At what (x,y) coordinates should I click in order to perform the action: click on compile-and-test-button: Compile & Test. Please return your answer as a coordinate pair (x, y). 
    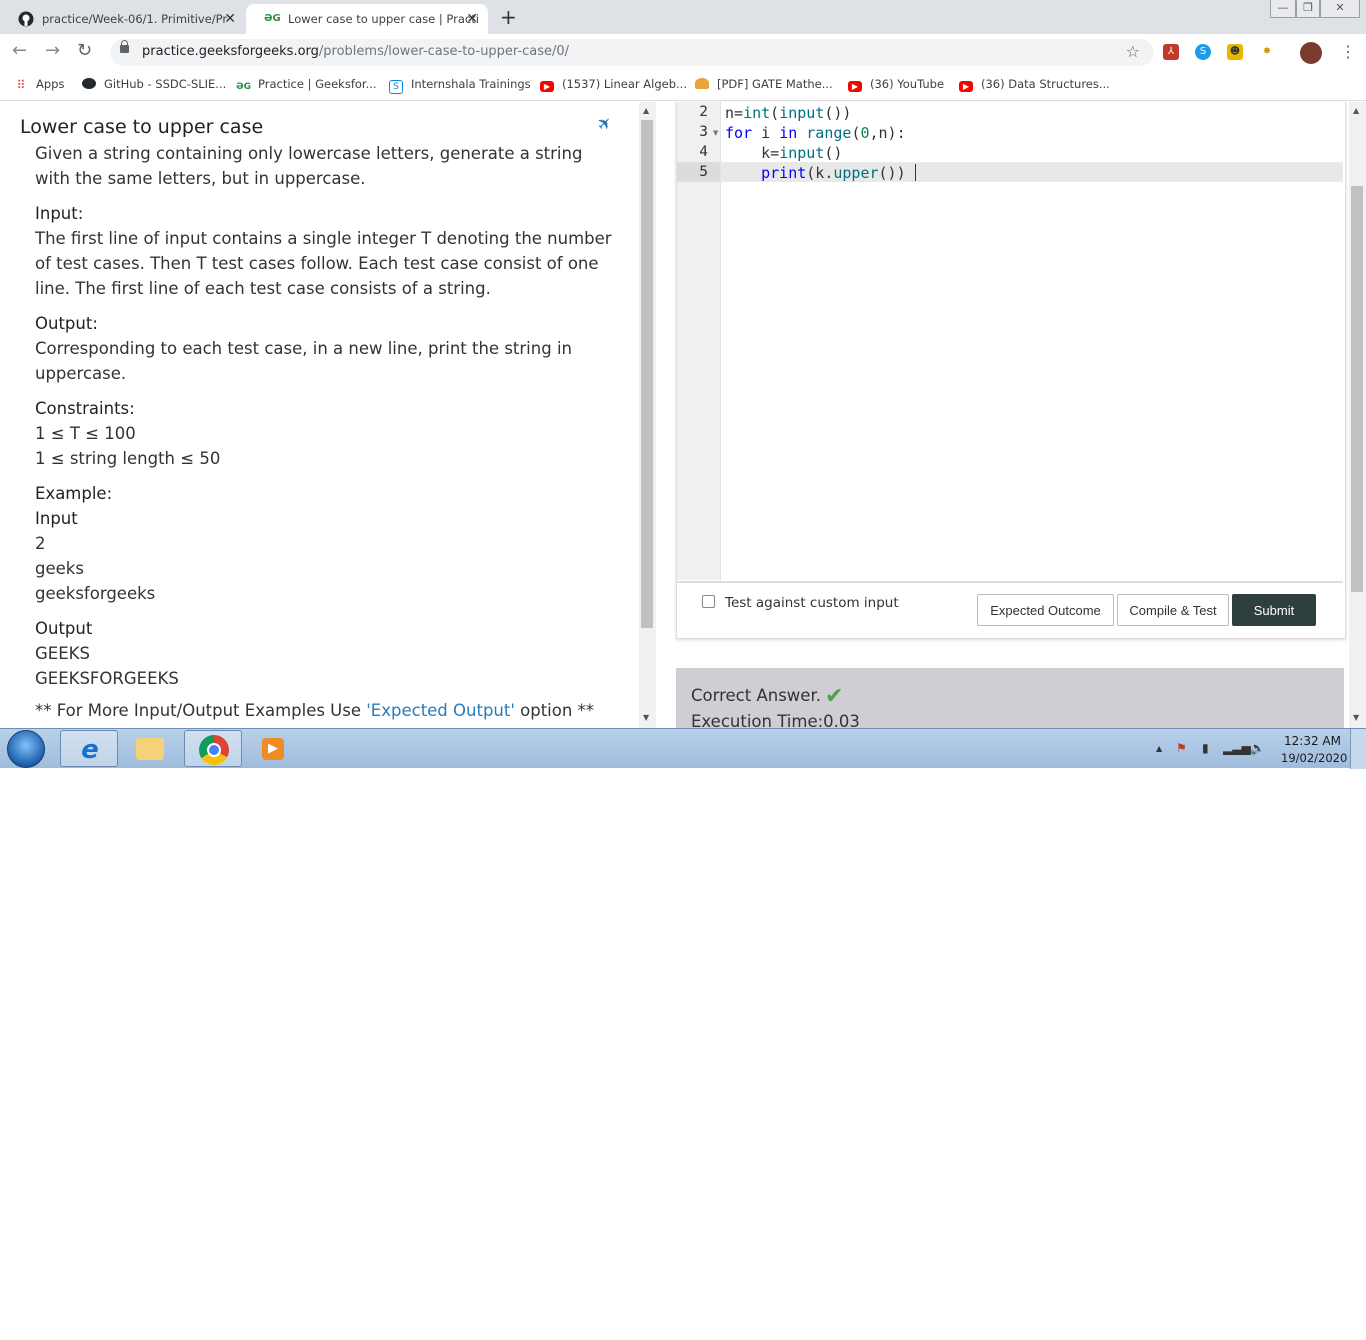
    Looking at the image, I should click on (1173, 610).